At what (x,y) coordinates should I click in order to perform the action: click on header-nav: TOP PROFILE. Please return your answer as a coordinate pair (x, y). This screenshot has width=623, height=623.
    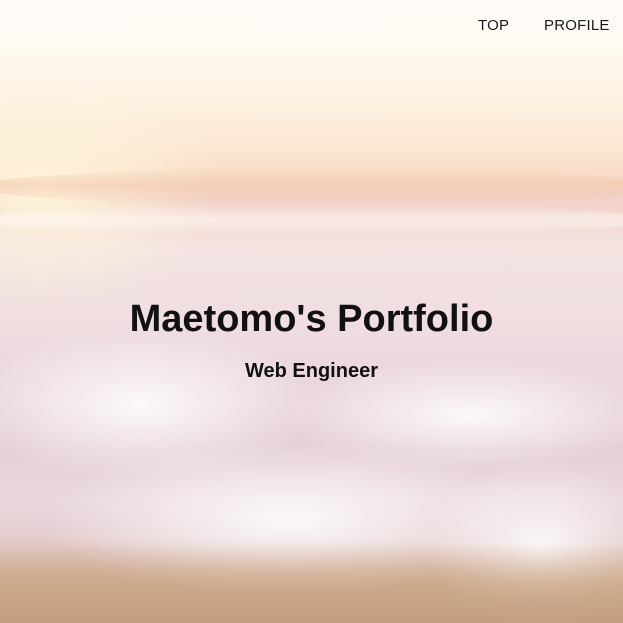
    Looking at the image, I should click on (311, 25).